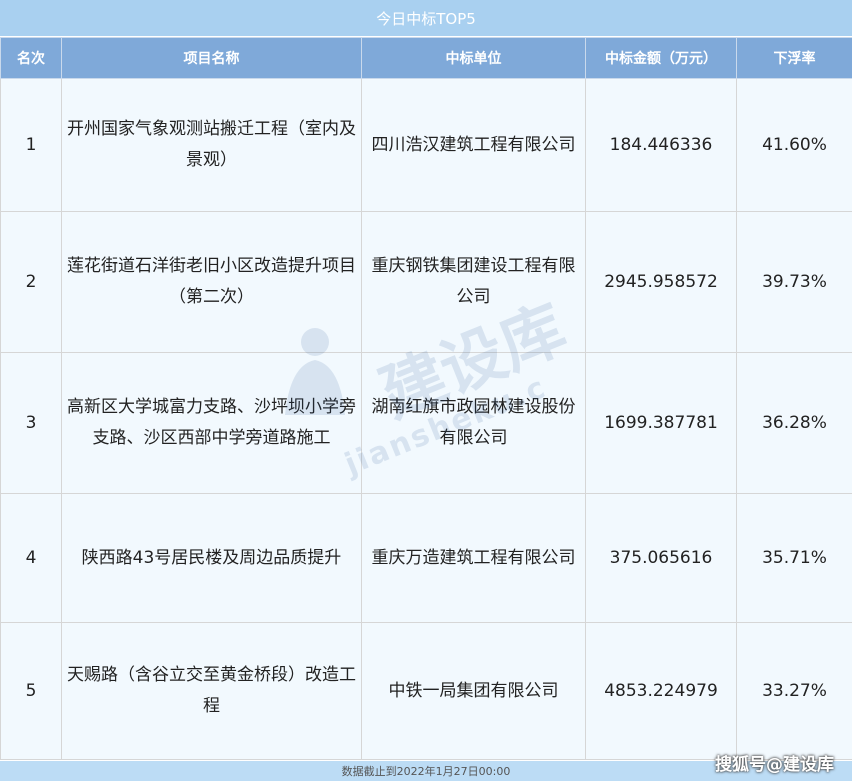  I want to click on rank-cell: 4, so click(31, 558).